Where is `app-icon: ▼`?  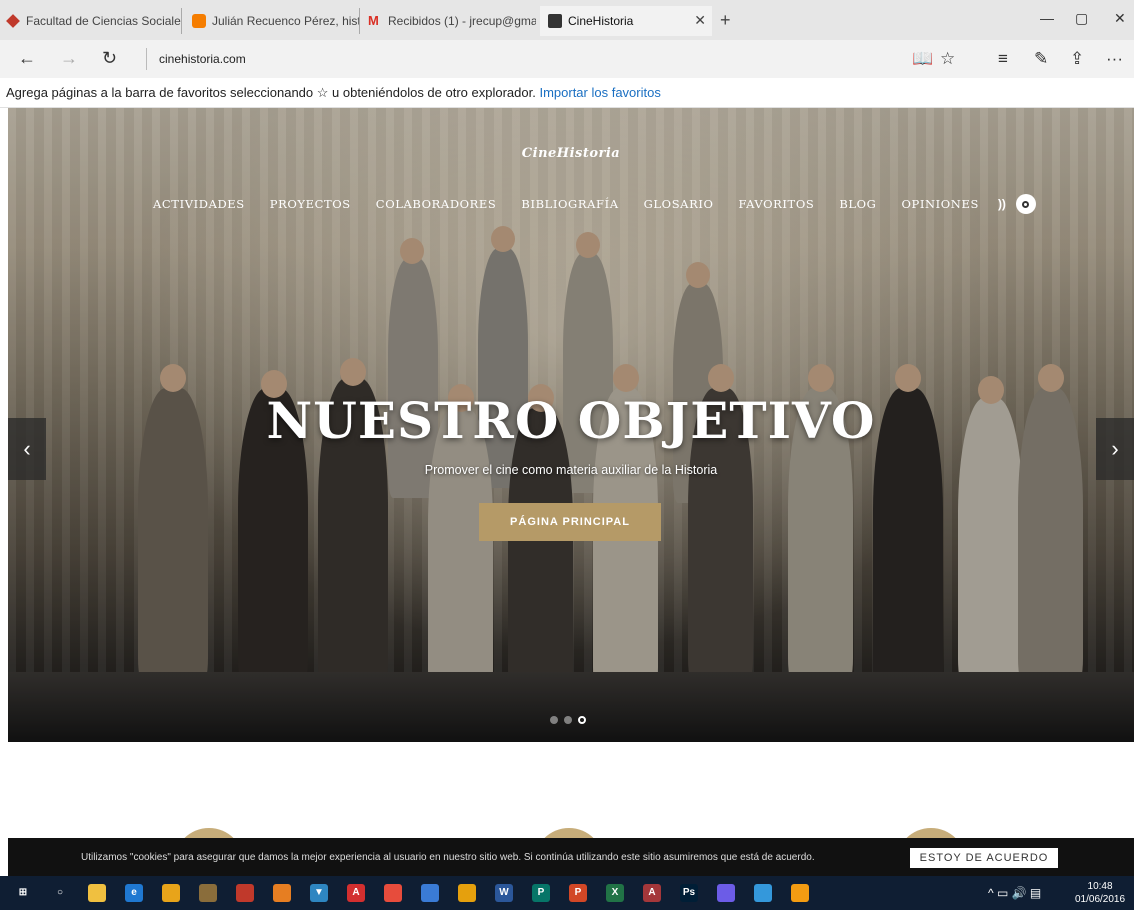
app-icon: ▼ is located at coordinates (319, 893).